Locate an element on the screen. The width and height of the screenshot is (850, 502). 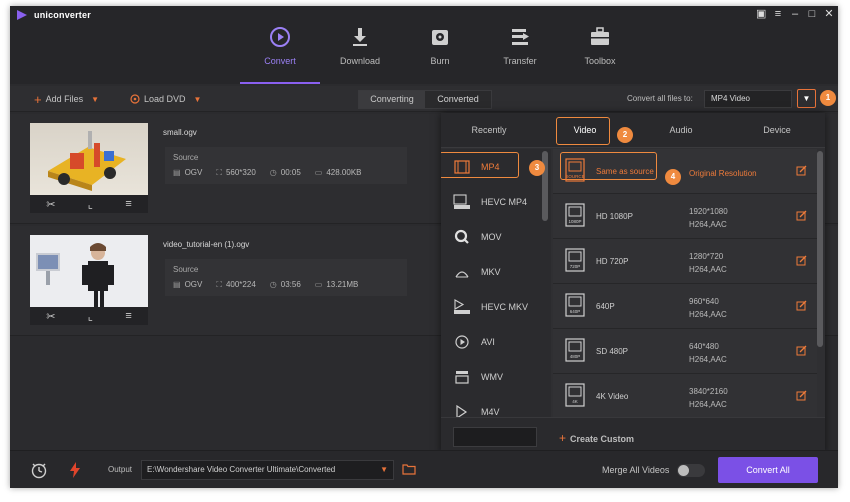
maximize-icon: □ is located at coordinates (812, 14).